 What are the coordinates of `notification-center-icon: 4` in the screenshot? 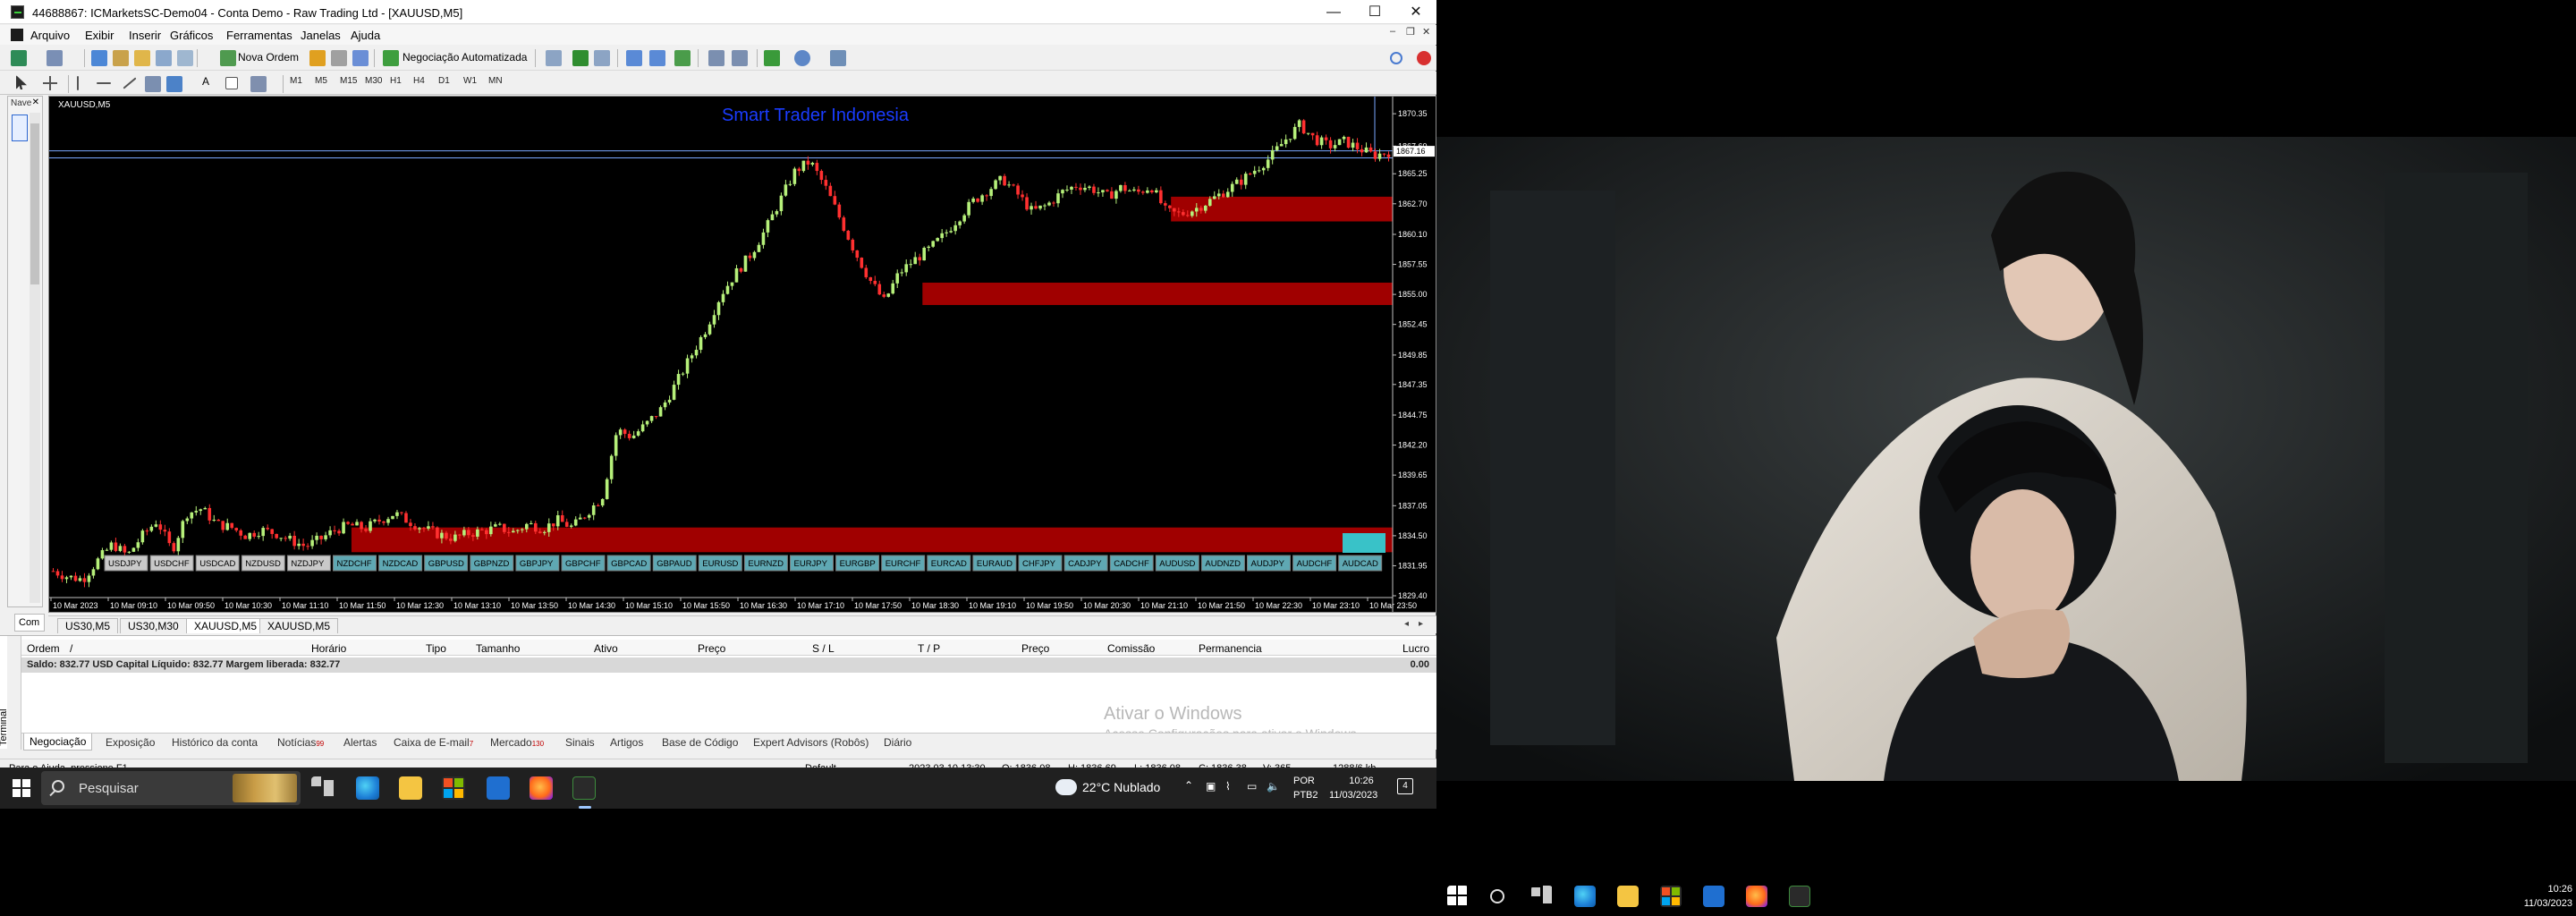 It's located at (1405, 786).